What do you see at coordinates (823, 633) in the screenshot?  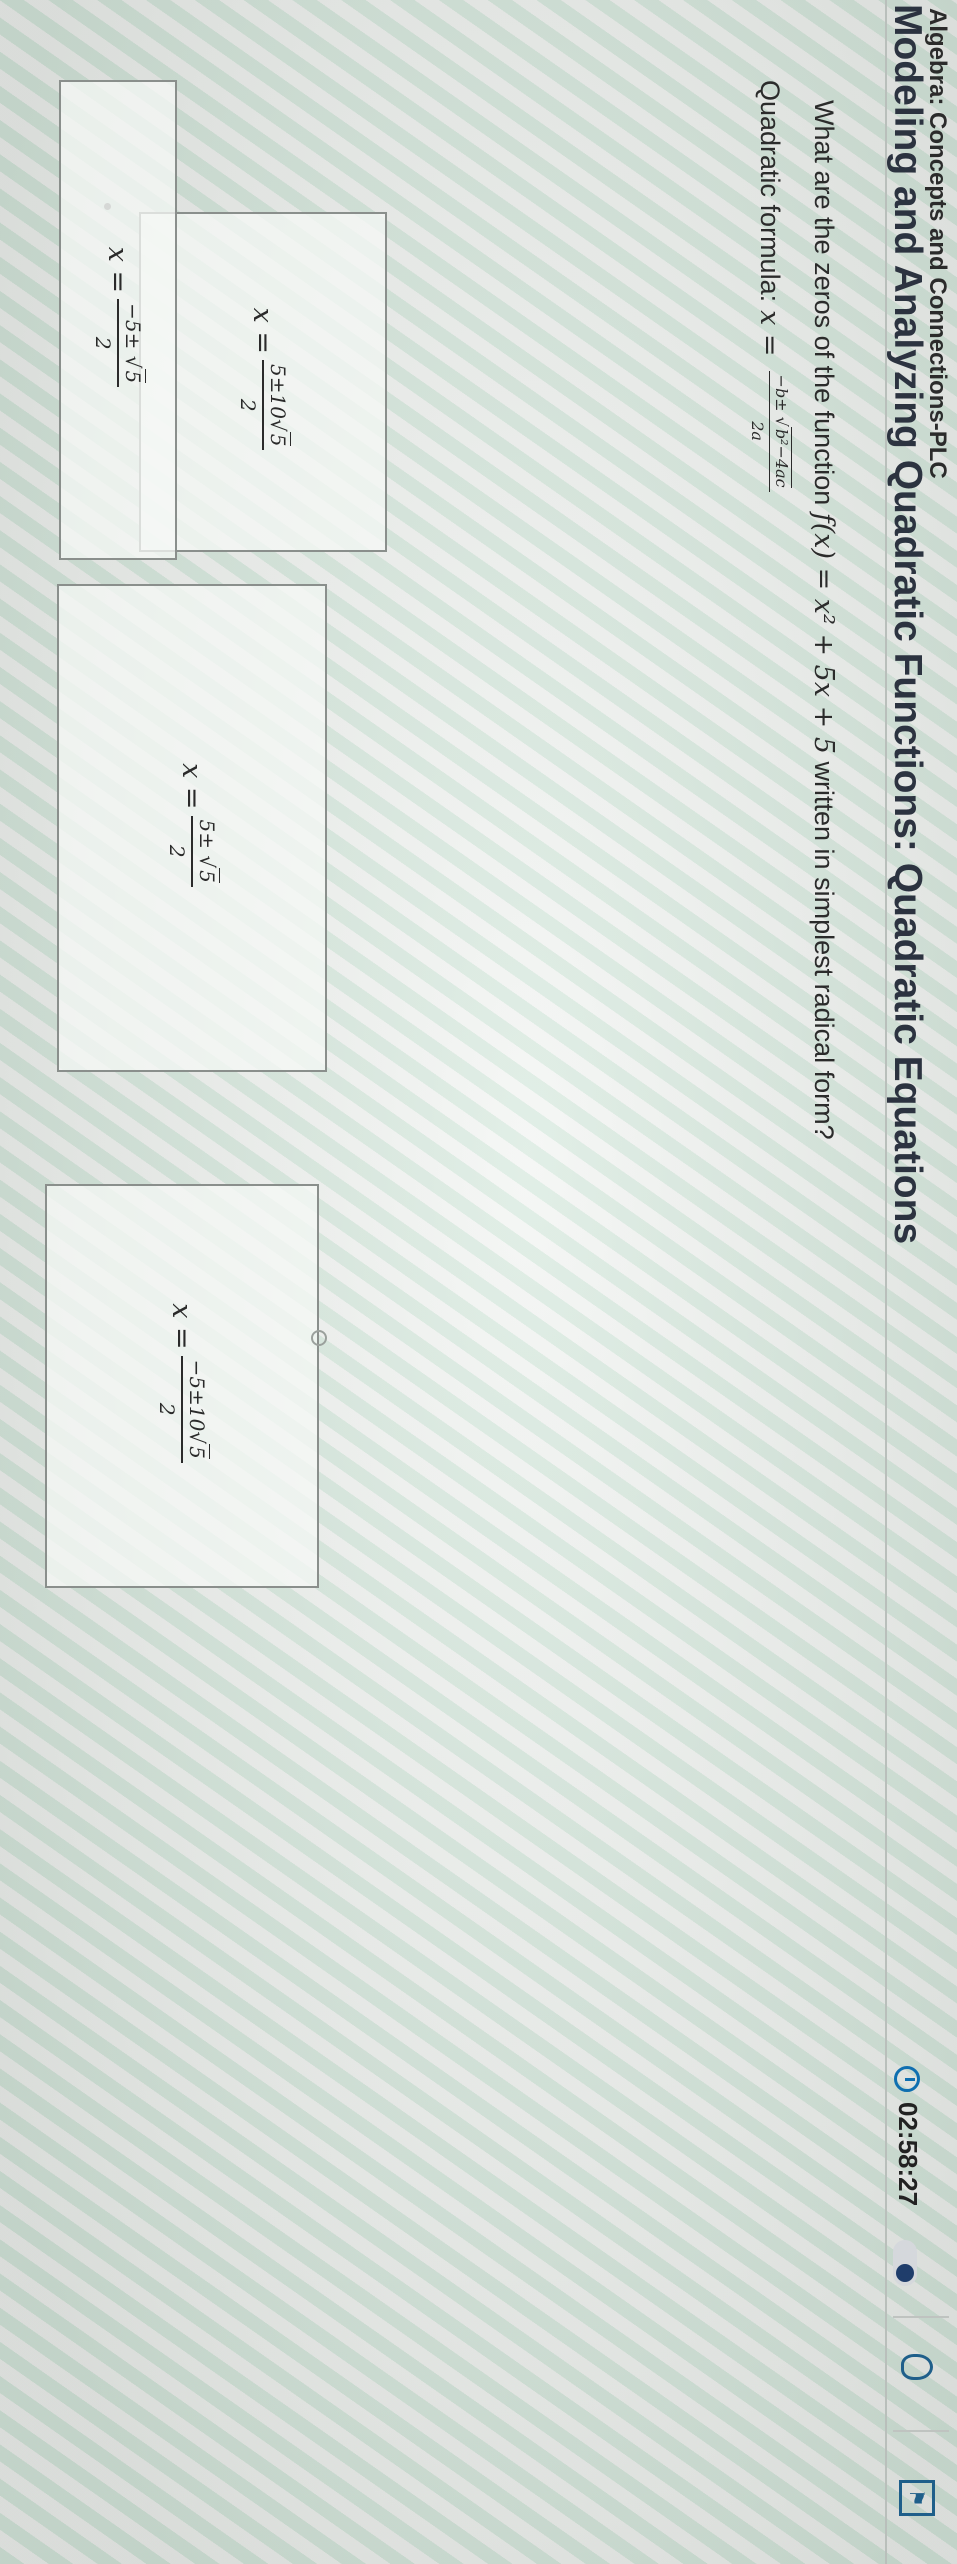 I see `question-function: f(x) = x² + 5x + 5` at bounding box center [823, 633].